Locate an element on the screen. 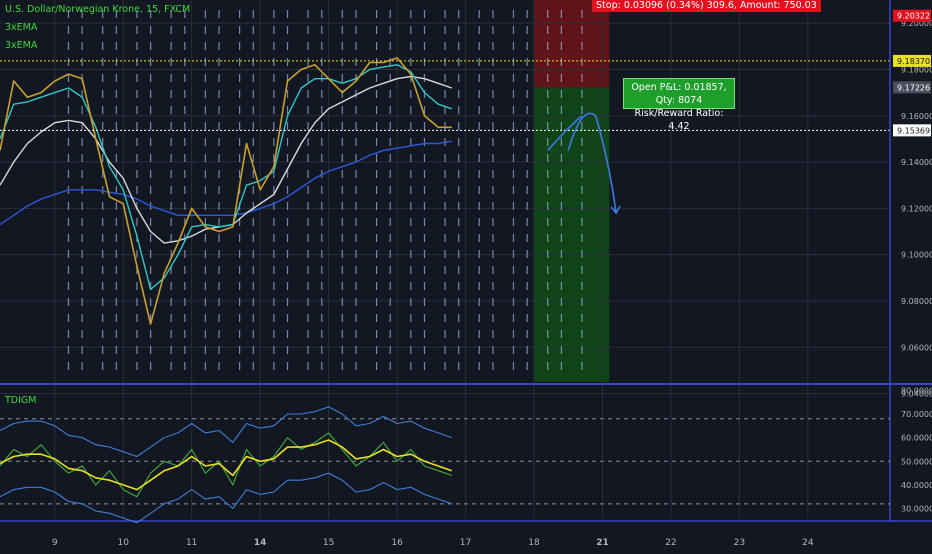  time-tick-label: 11 is located at coordinates (191, 543).